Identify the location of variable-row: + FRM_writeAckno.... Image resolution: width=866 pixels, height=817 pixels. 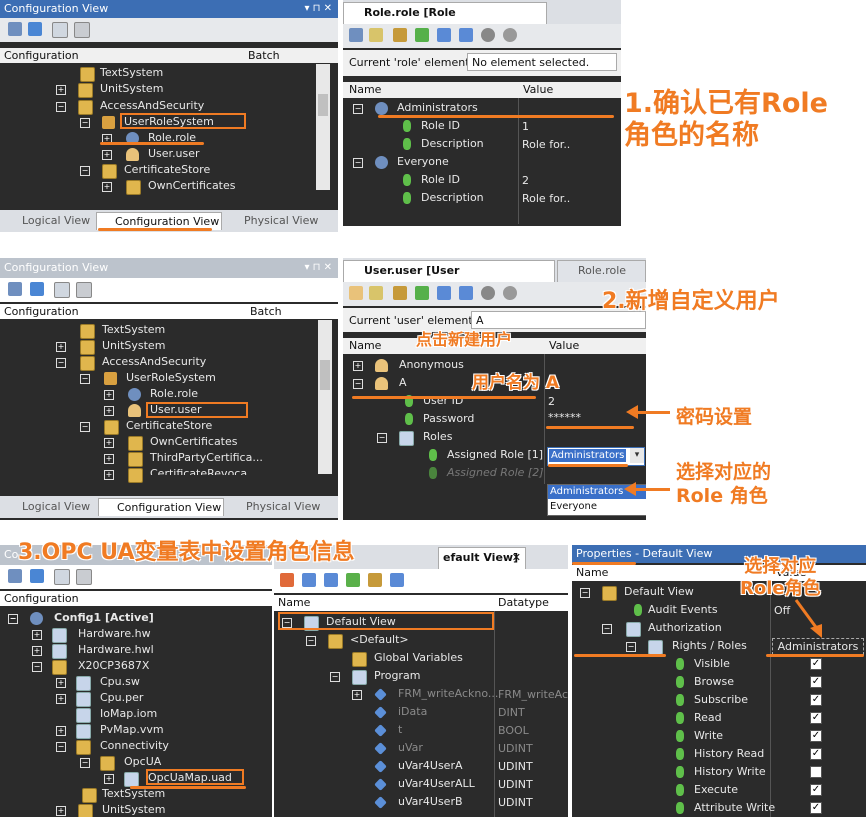
(424, 694).